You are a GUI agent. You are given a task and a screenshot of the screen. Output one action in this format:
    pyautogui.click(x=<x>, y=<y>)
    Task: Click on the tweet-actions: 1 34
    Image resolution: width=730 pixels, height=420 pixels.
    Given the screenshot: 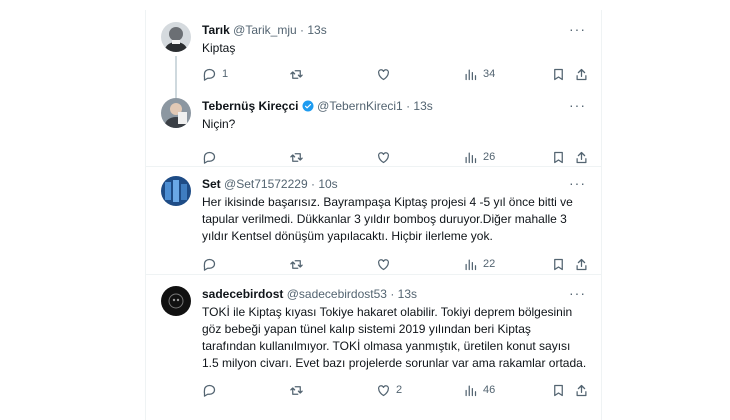 What is the action you would take?
    pyautogui.click(x=394, y=74)
    